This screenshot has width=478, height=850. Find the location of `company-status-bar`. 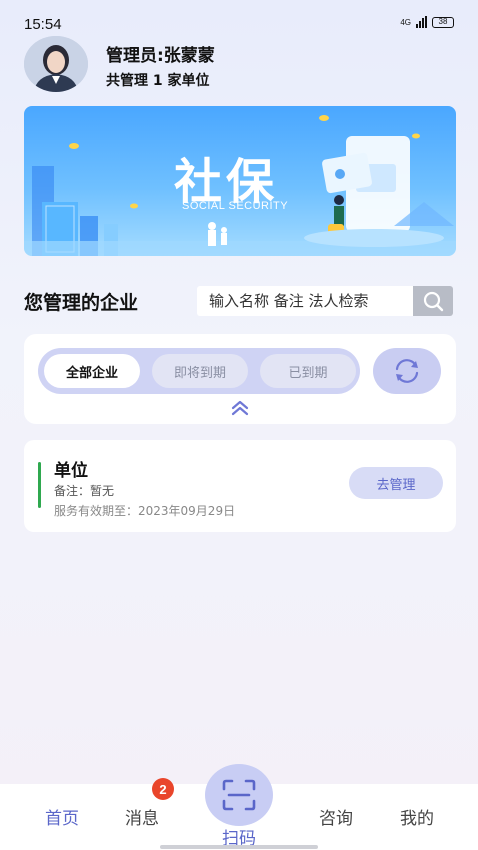

company-status-bar is located at coordinates (39, 485).